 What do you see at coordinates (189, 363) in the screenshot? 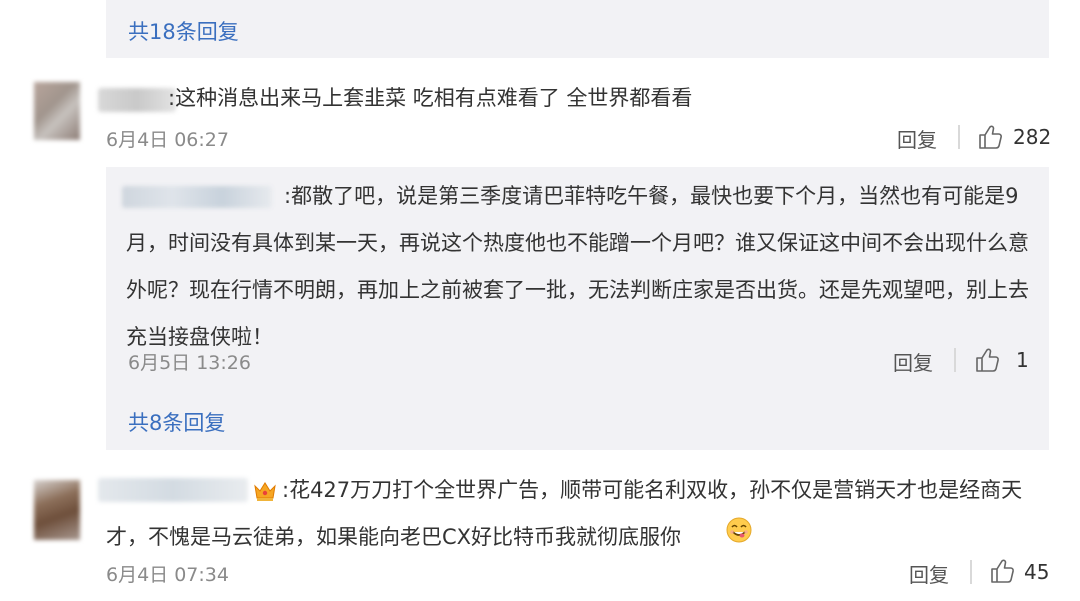
I see `reply-date: 6月5日 13:26` at bounding box center [189, 363].